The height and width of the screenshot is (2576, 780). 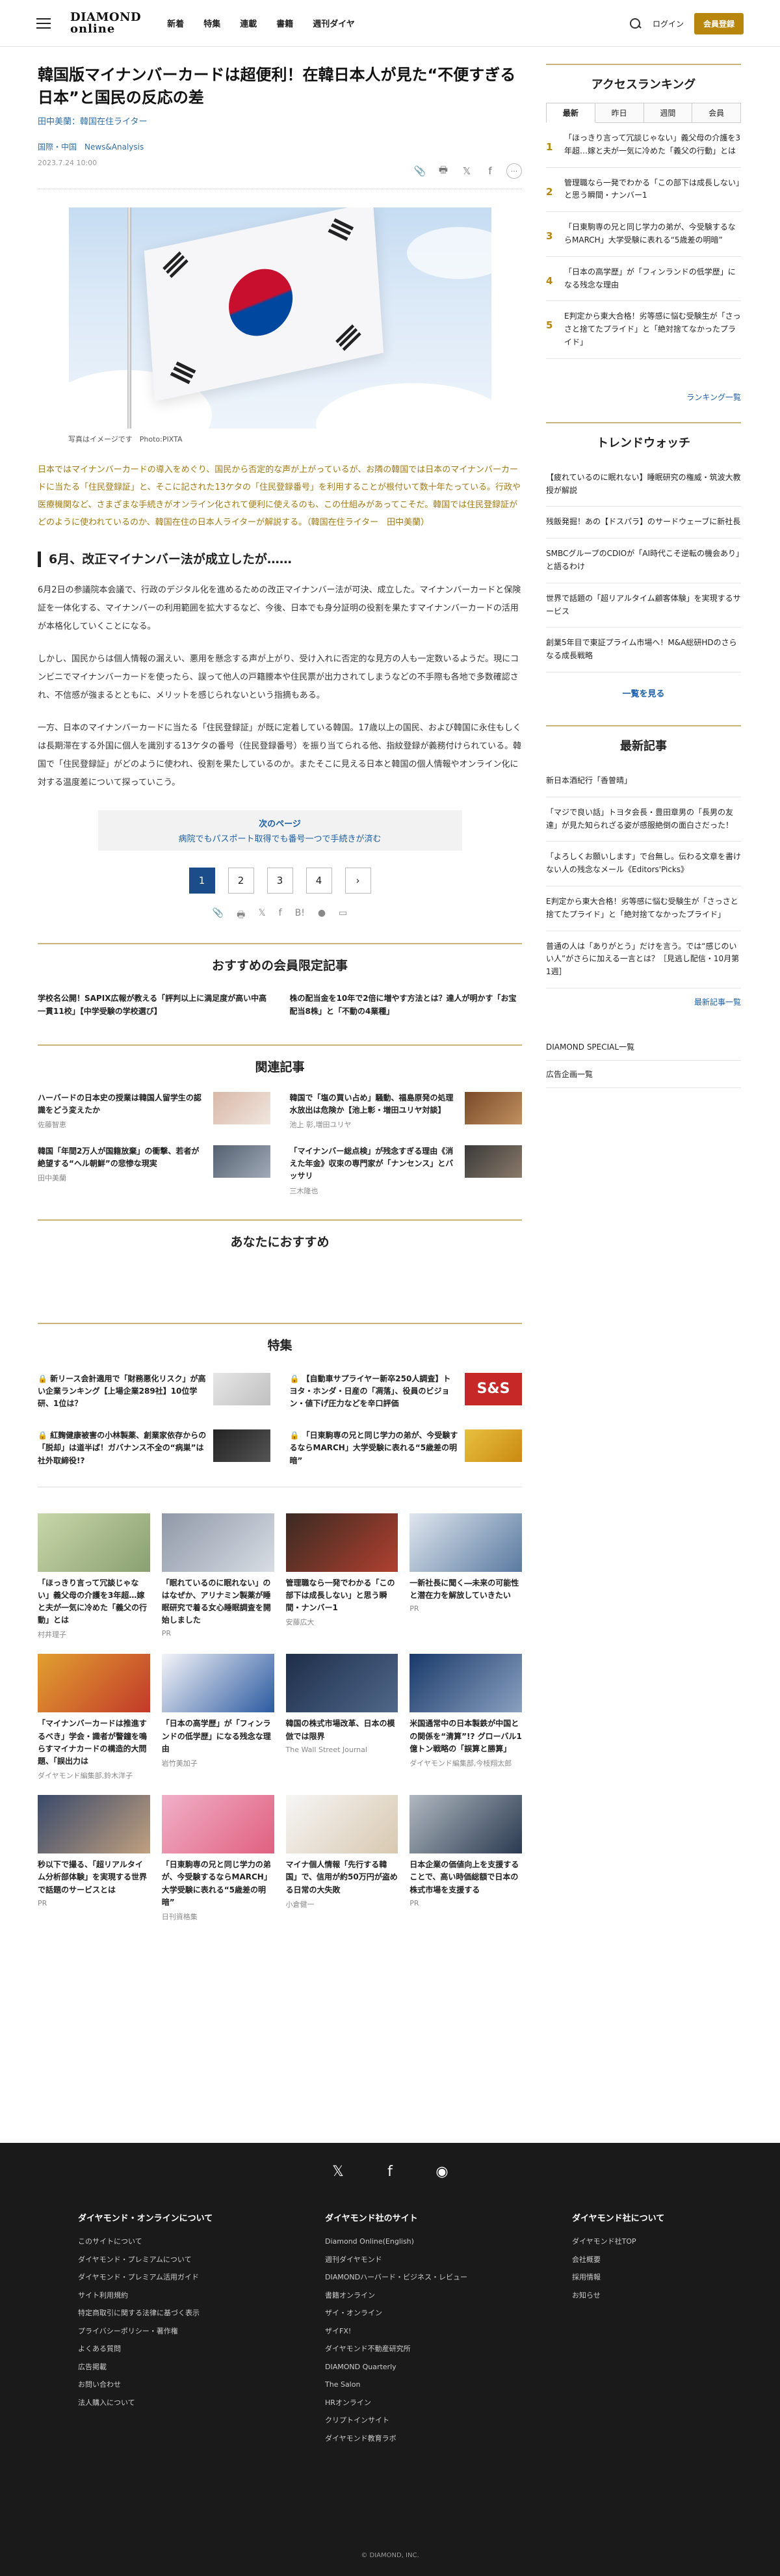 What do you see at coordinates (643, 605) in the screenshot?
I see `trend-item: 世界で話題の「超リアルタイム顧客体験」を実現するサービス` at bounding box center [643, 605].